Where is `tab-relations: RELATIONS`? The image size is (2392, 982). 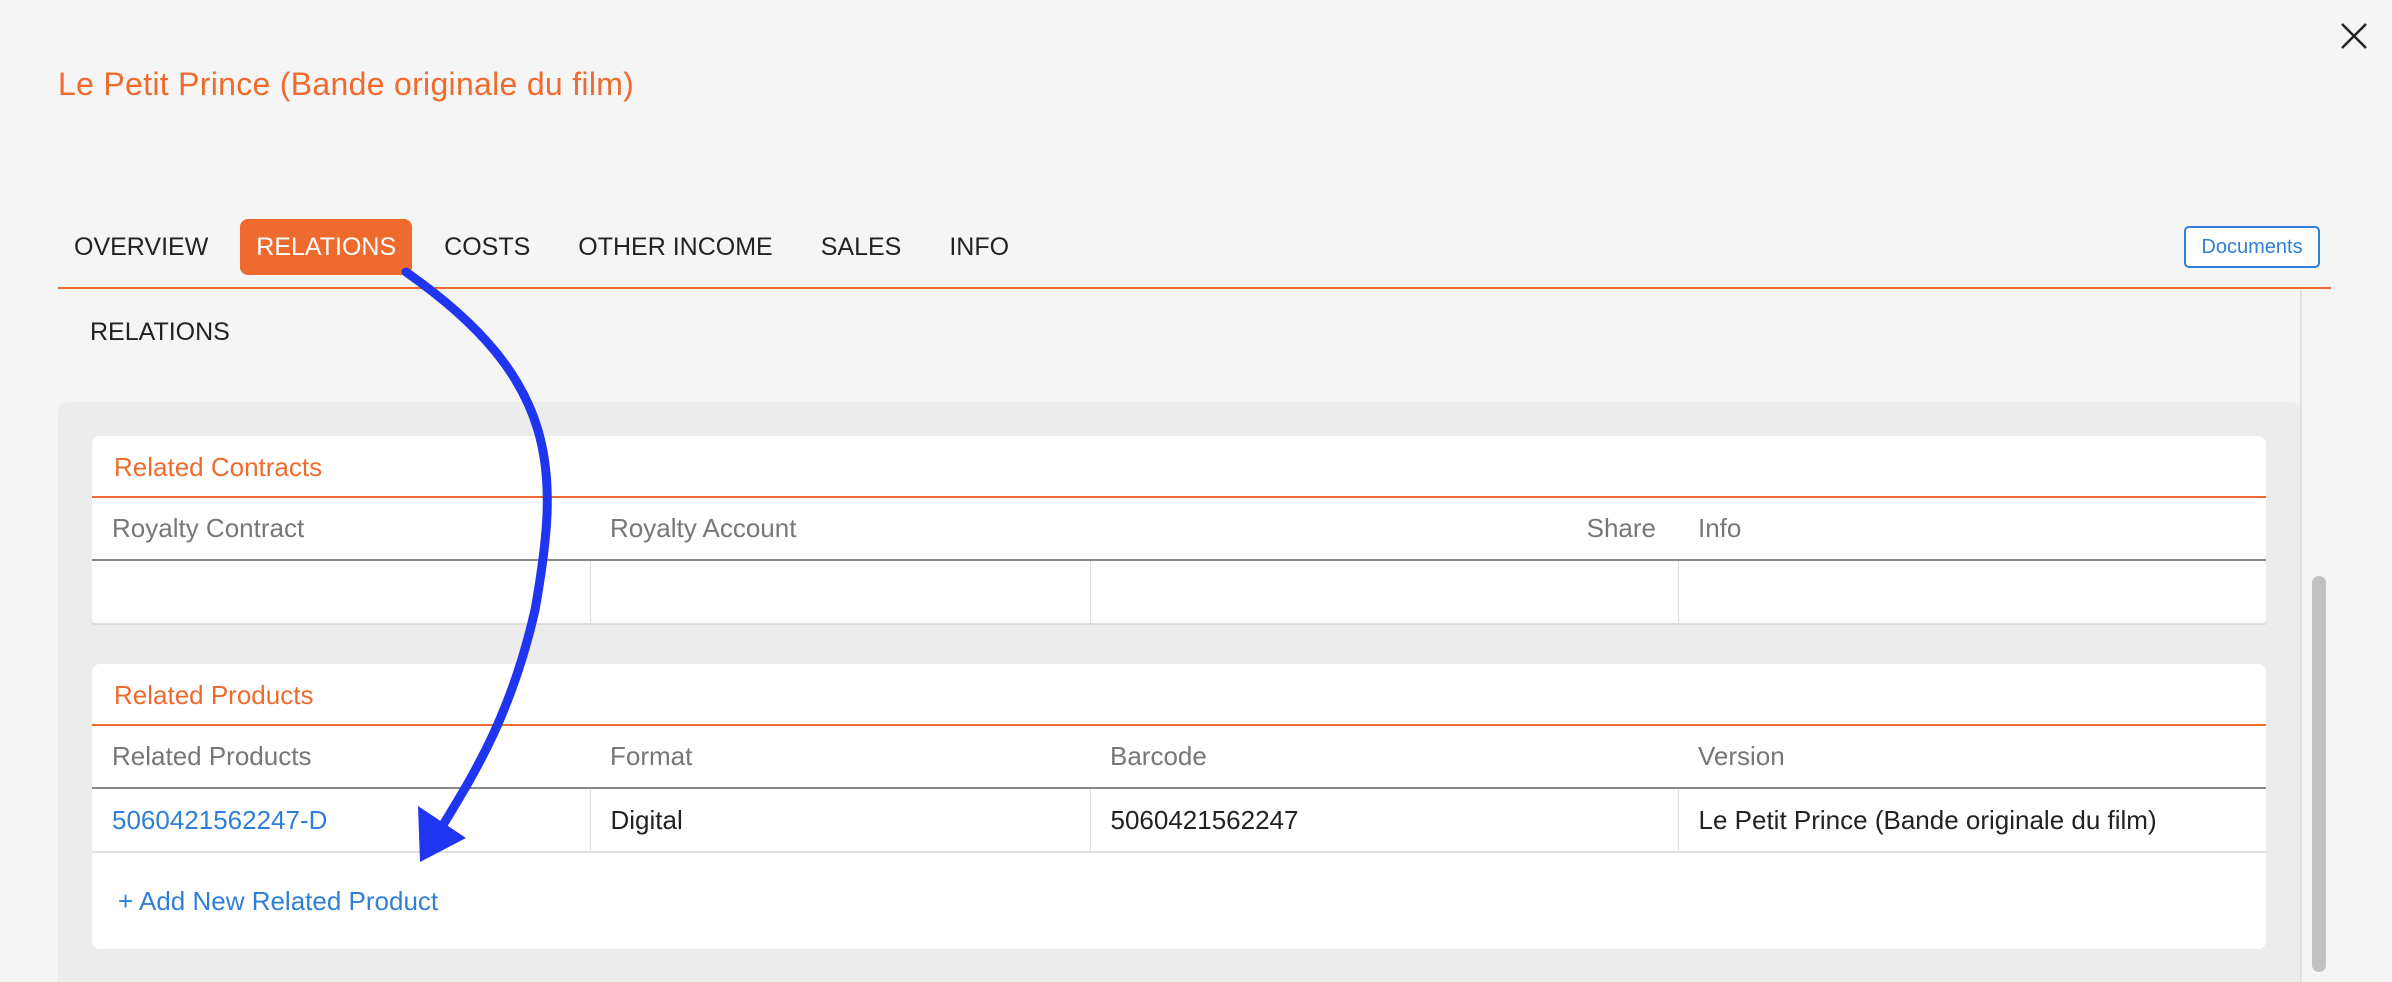 tab-relations: RELATIONS is located at coordinates (326, 247).